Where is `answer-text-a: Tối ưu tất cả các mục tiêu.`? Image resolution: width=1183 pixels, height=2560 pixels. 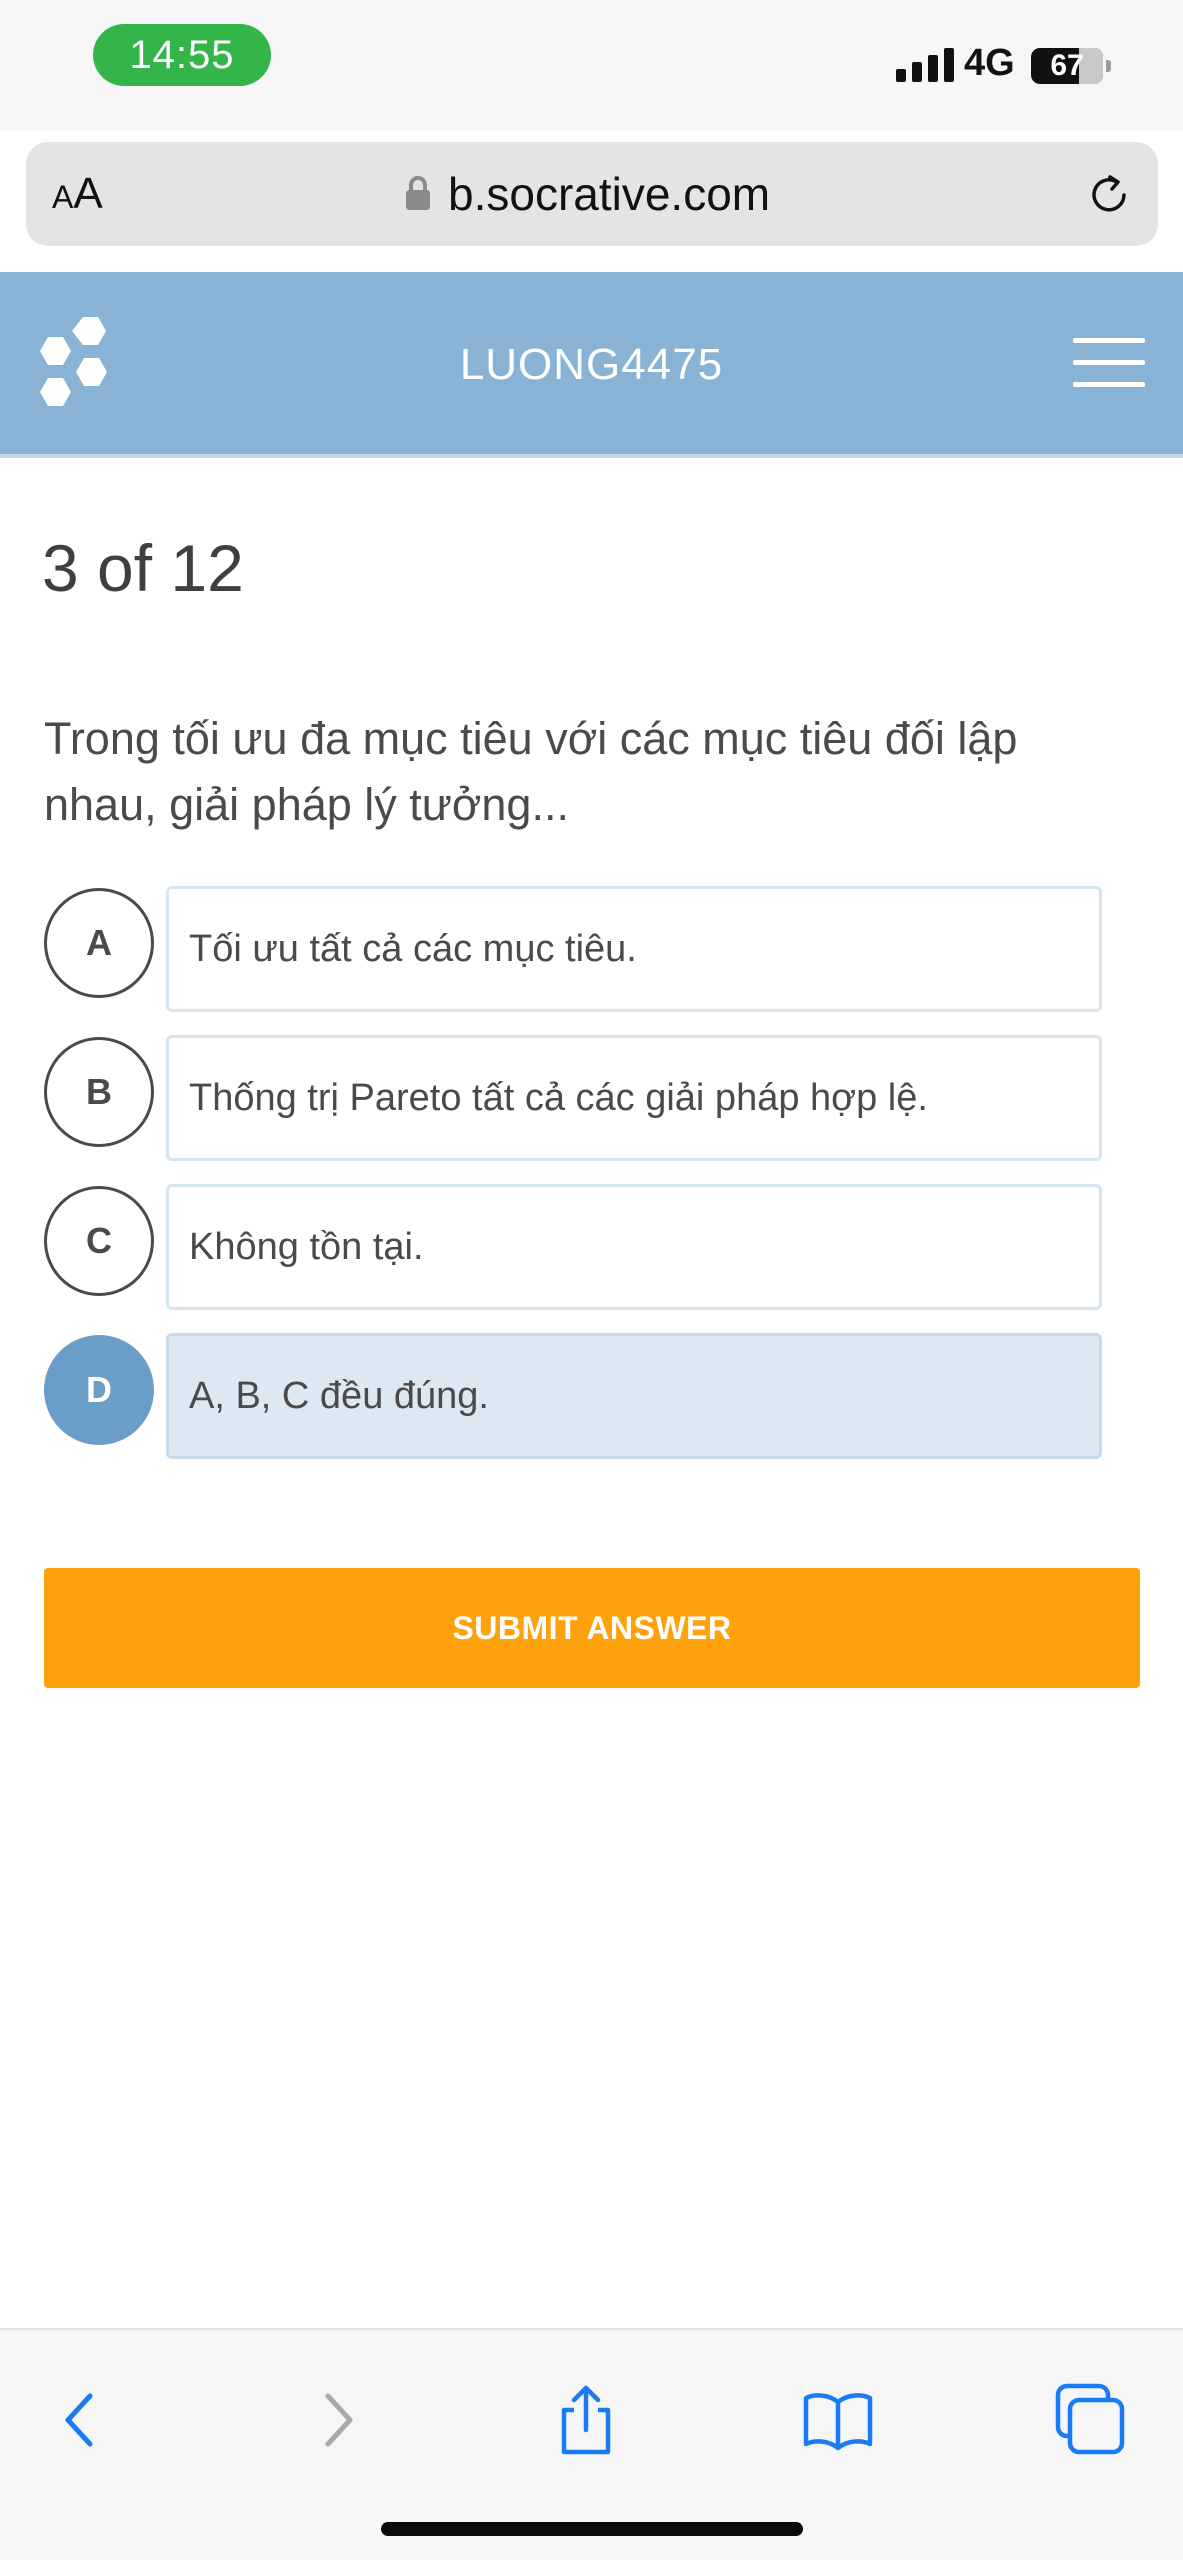 answer-text-a: Tối ưu tất cả các mục tiêu. is located at coordinates (634, 949).